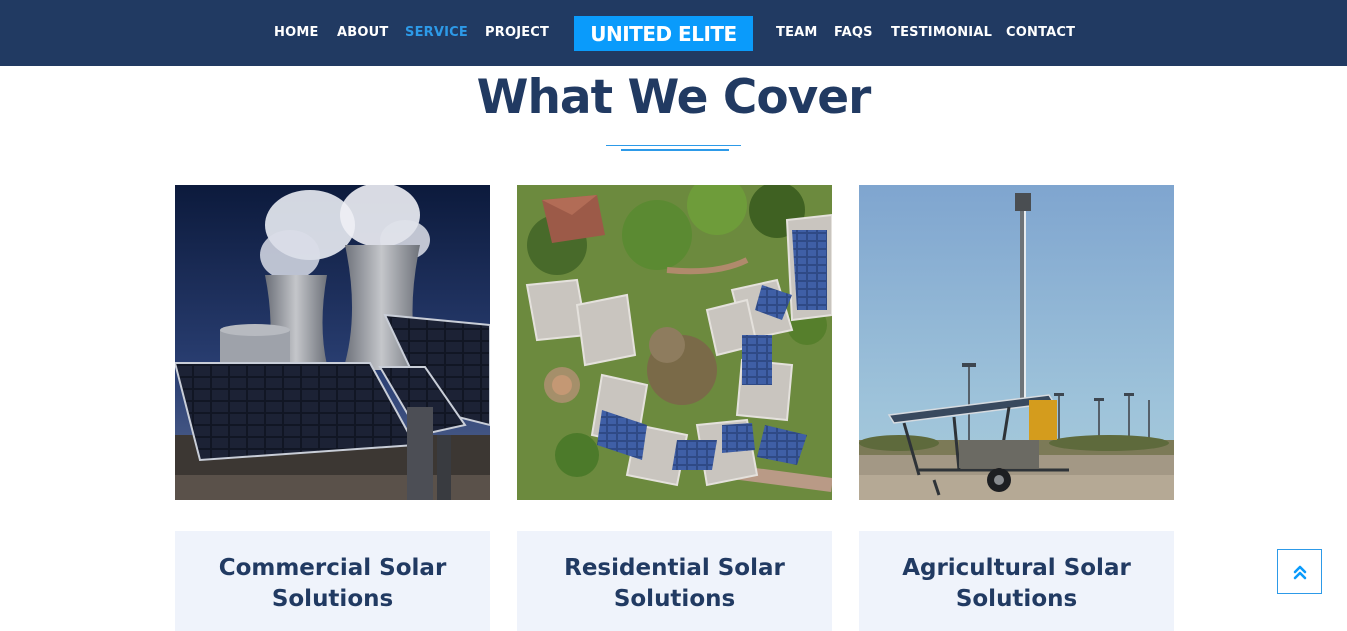  I want to click on power-plant-solar-panels-photo, so click(332, 342).